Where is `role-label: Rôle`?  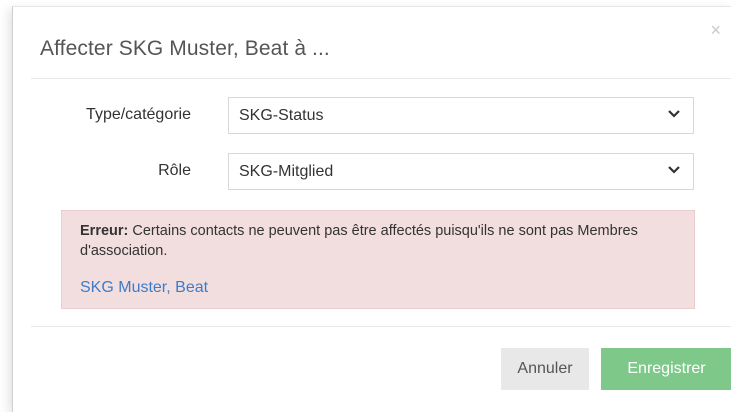
role-label: Rôle is located at coordinates (174, 170).